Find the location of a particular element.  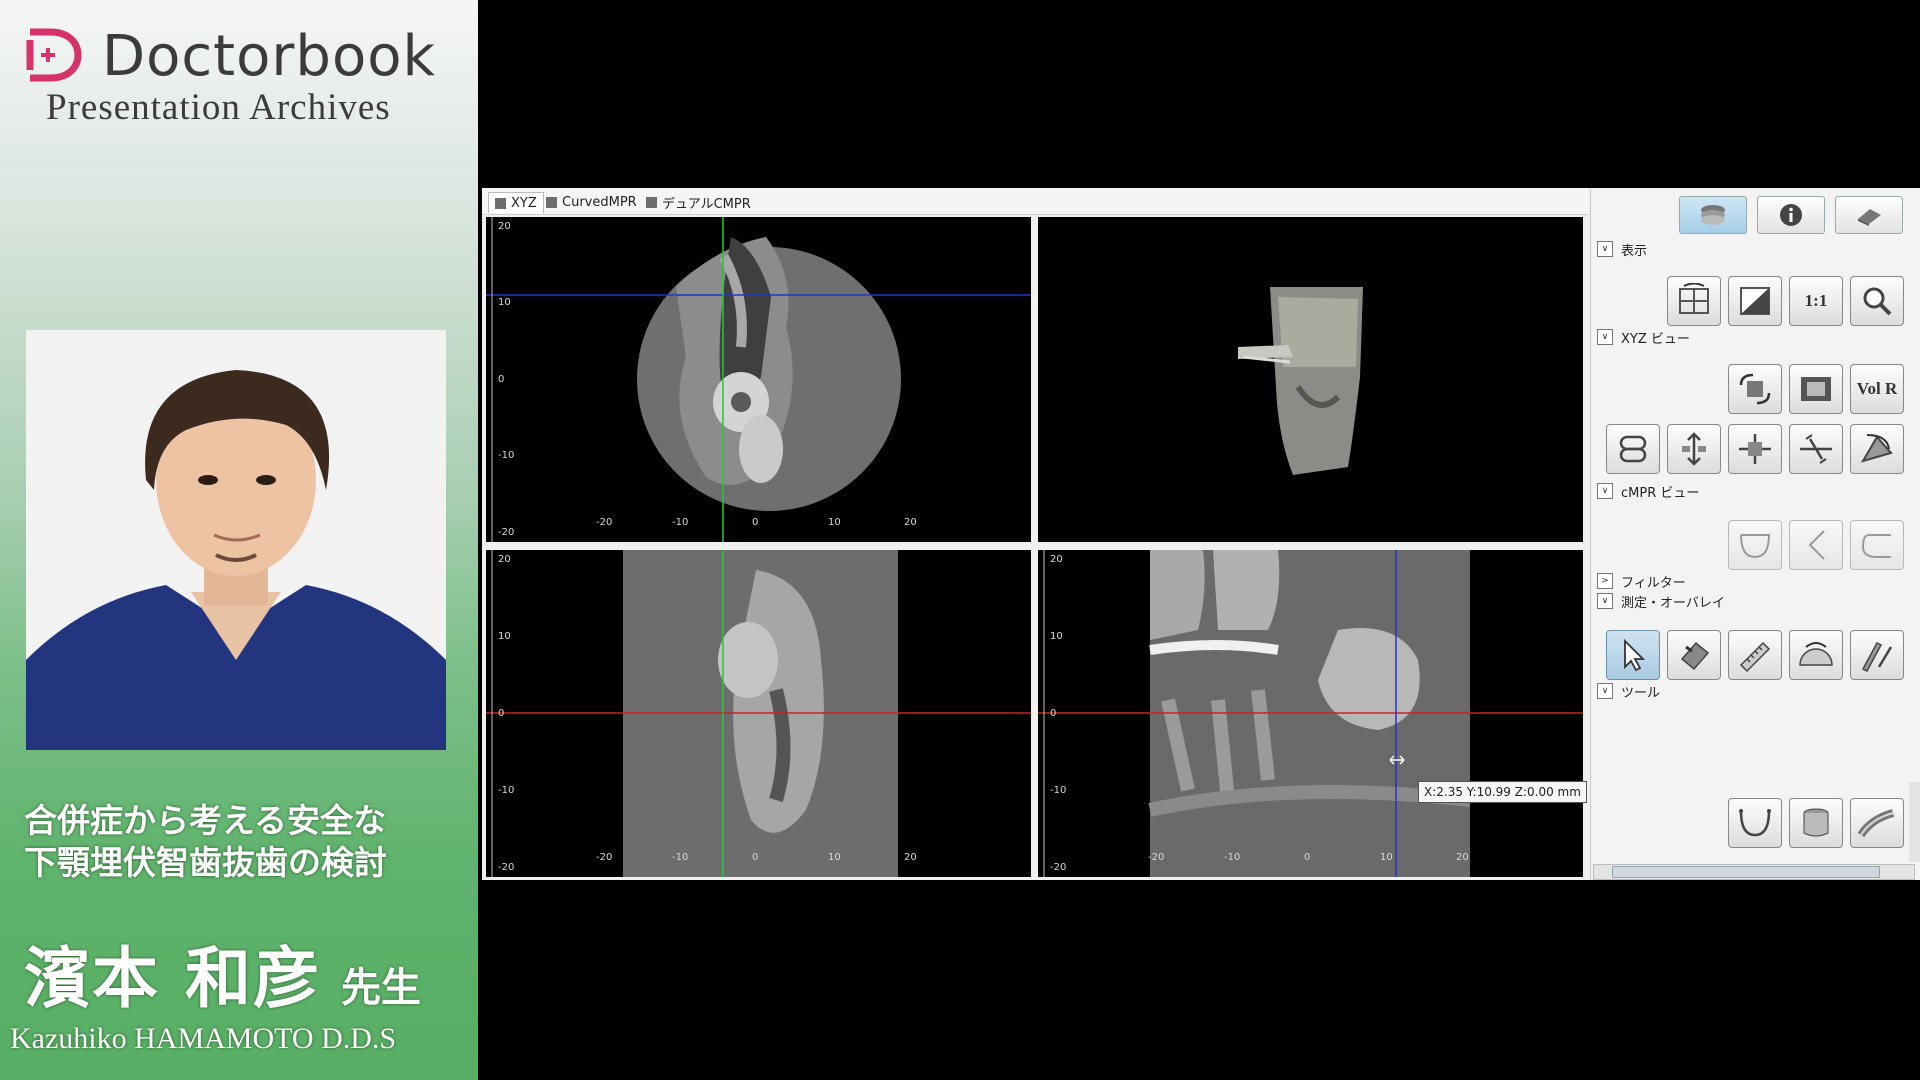

curve-shape-icon is located at coordinates (1876, 546).